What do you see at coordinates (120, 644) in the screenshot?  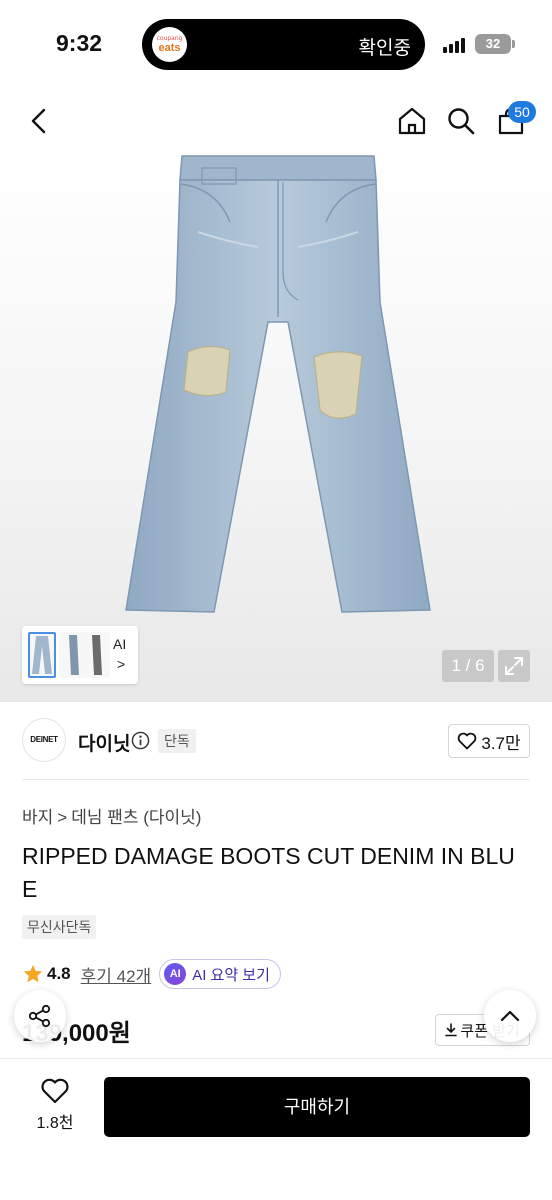 I see `ai-thumbnail-label: AI` at bounding box center [120, 644].